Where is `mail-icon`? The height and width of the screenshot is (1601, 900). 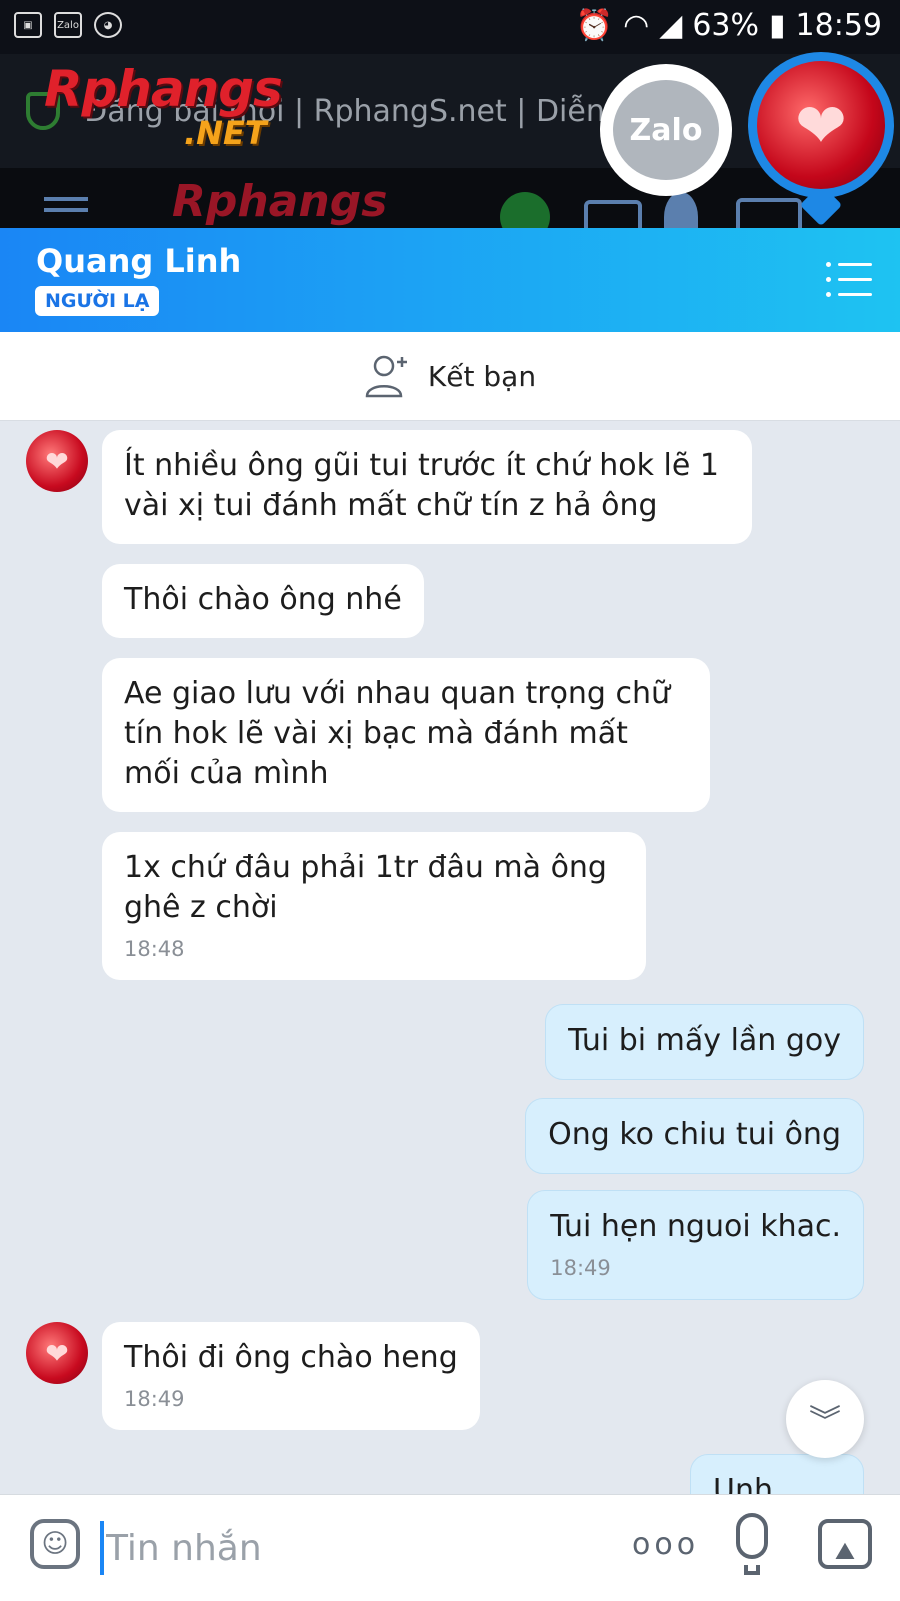
mail-icon is located at coordinates (613, 214).